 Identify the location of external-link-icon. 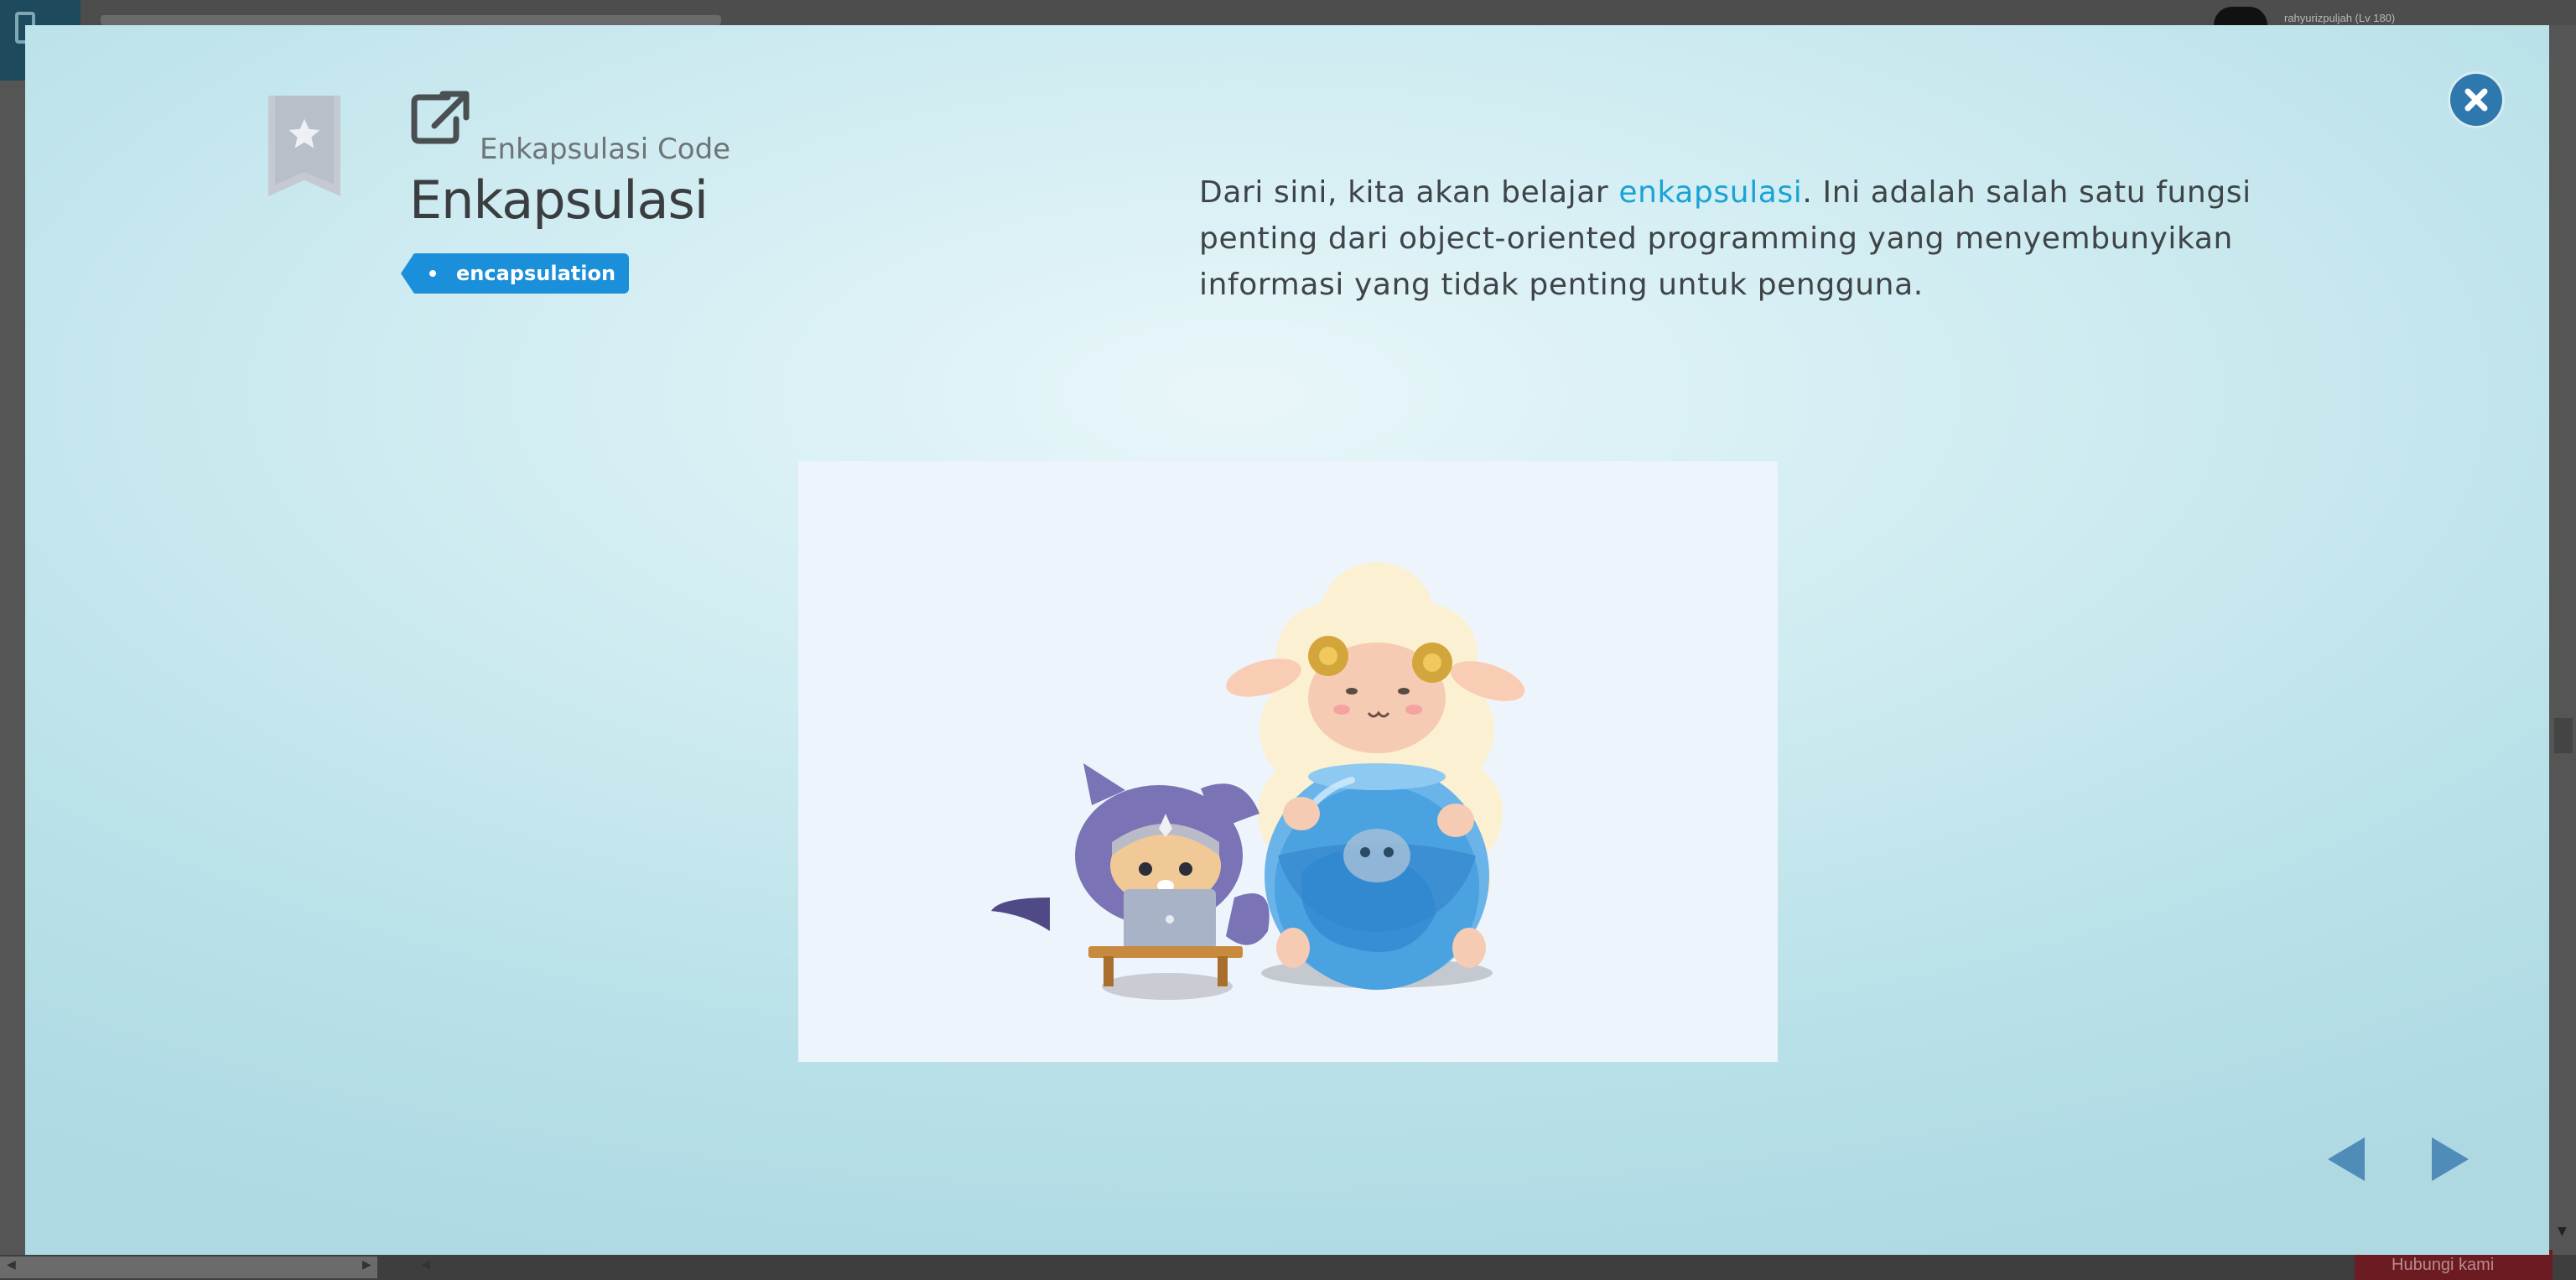
(440, 117).